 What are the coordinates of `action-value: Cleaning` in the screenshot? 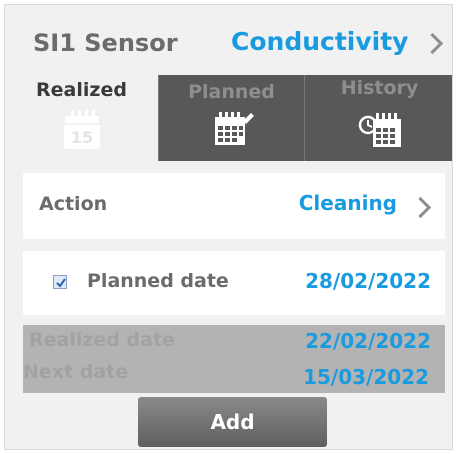 It's located at (347, 203).